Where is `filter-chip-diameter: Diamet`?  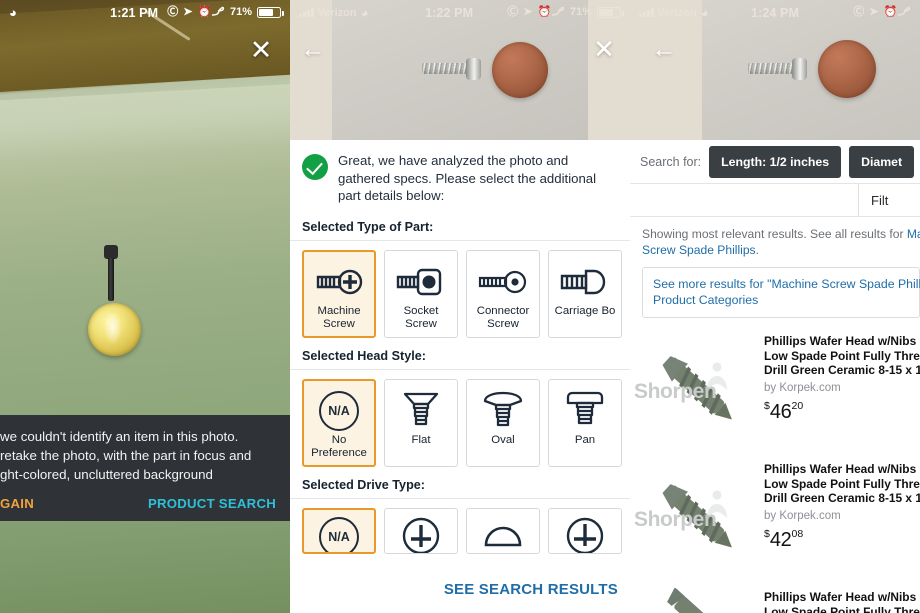
filter-chip-diameter: Diamet is located at coordinates (882, 161).